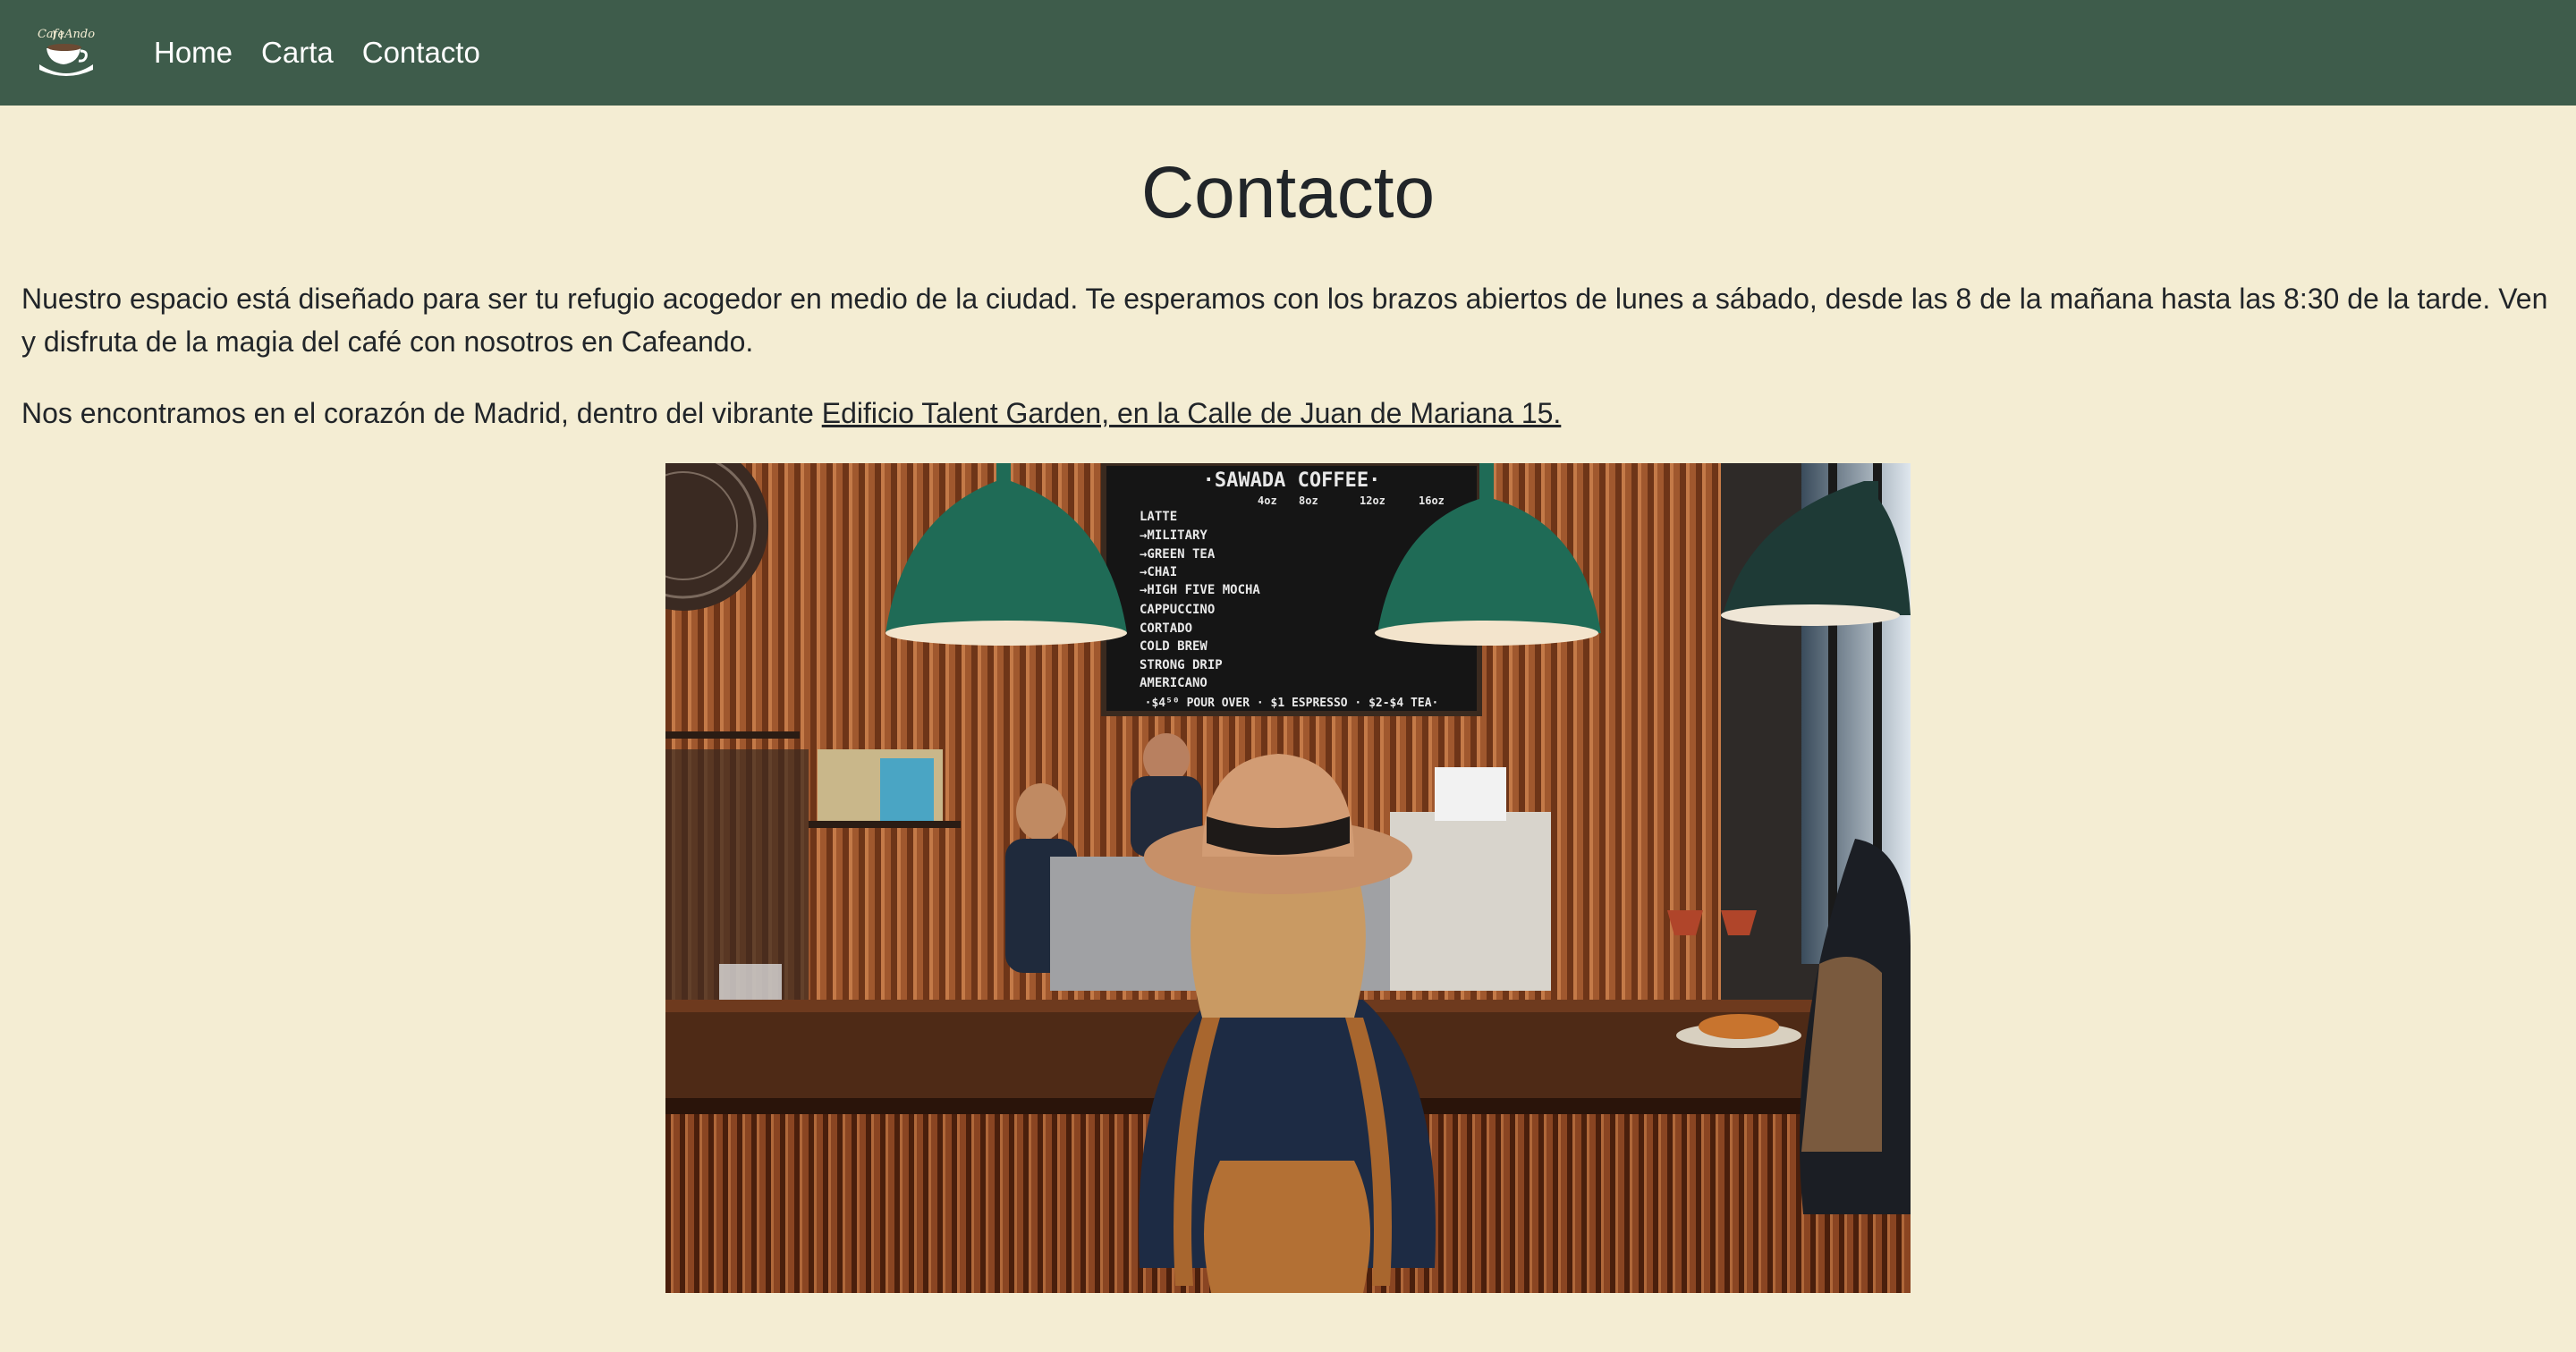  What do you see at coordinates (1308, 500) in the screenshot?
I see `menu-size-8oz: 8oz` at bounding box center [1308, 500].